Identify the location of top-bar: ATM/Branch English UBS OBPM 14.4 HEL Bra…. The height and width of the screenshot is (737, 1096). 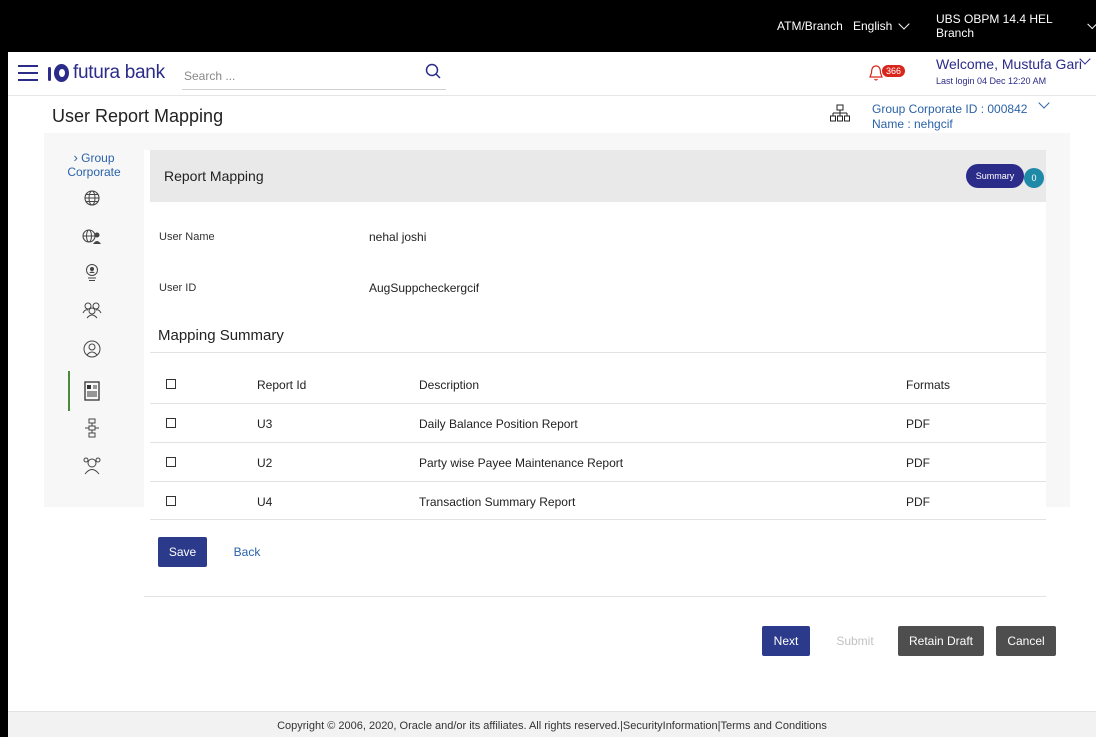
(548, 26).